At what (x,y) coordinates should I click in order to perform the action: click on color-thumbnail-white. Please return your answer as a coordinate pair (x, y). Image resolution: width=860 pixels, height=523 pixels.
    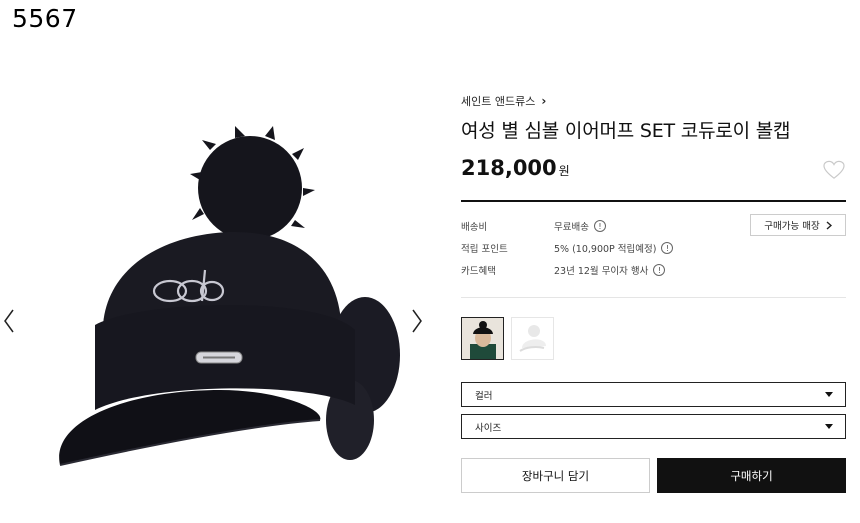
    Looking at the image, I should click on (532, 338).